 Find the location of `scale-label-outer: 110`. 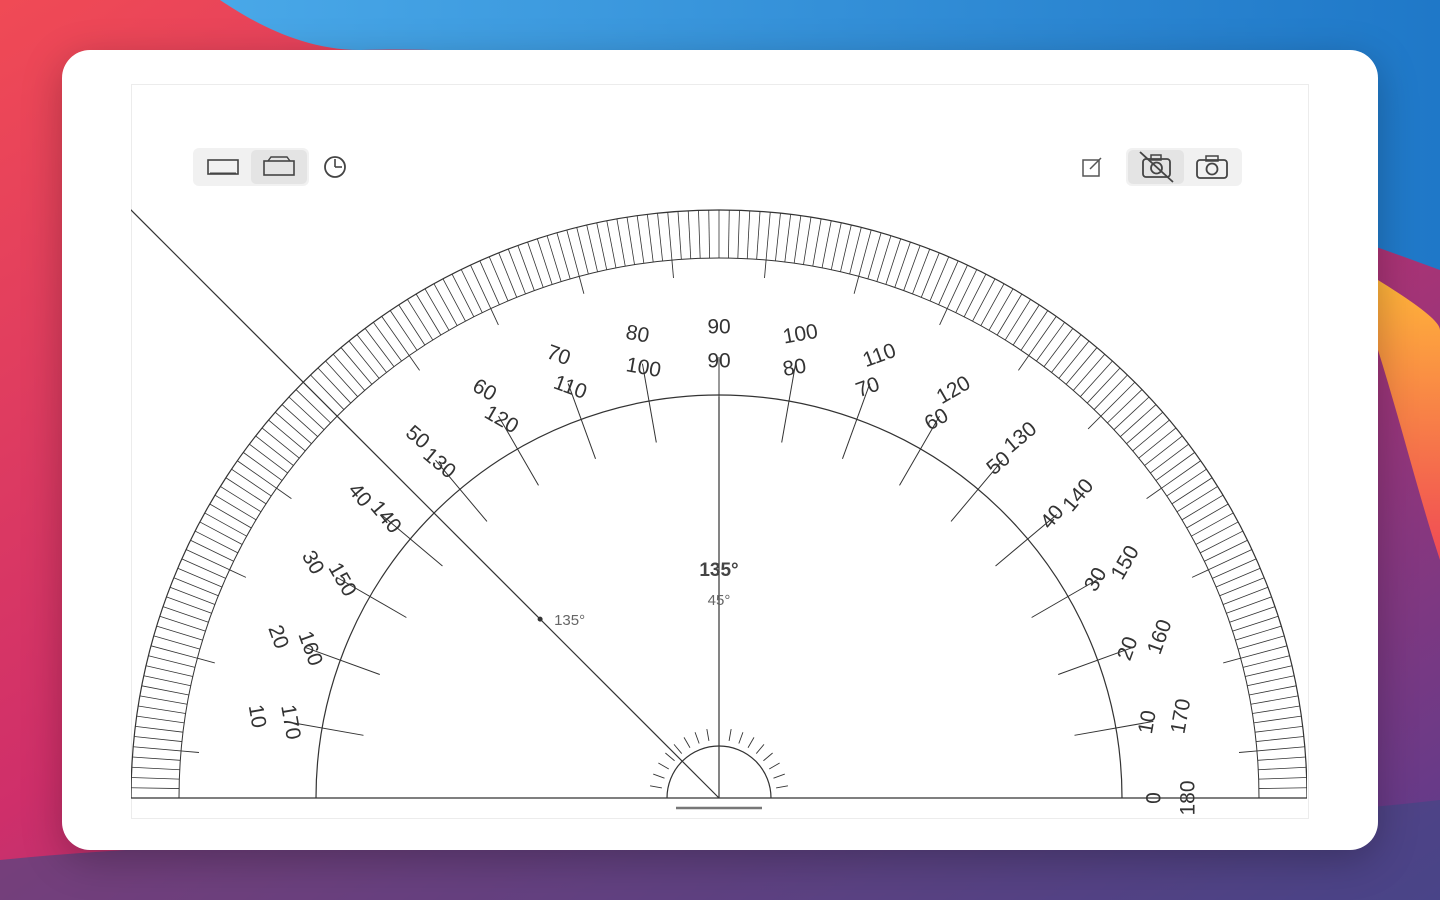

scale-label-outer: 110 is located at coordinates (879, 355).